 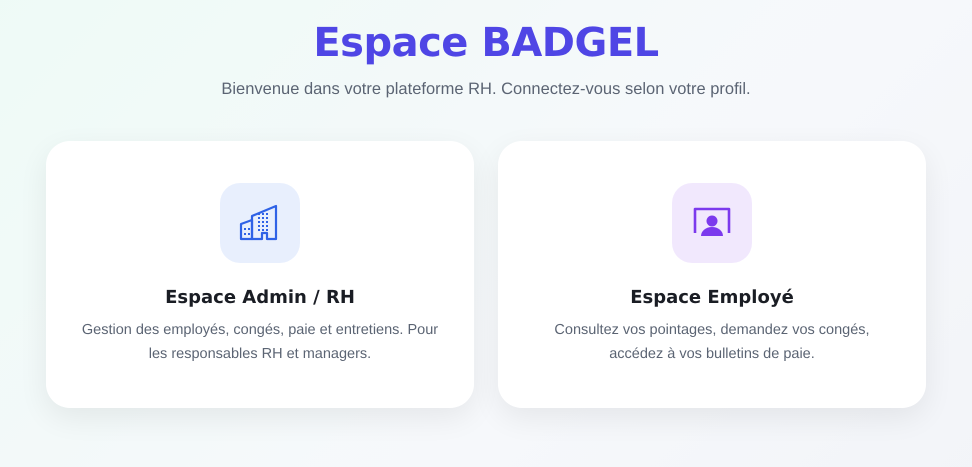 I want to click on page-title: Espace BADGEL, so click(x=486, y=43).